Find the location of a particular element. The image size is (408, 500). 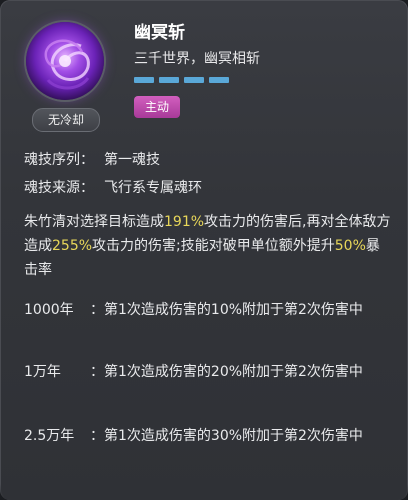

level-effect: 第1次造成伤害的10%附加于第2次伤害中 is located at coordinates (233, 310).